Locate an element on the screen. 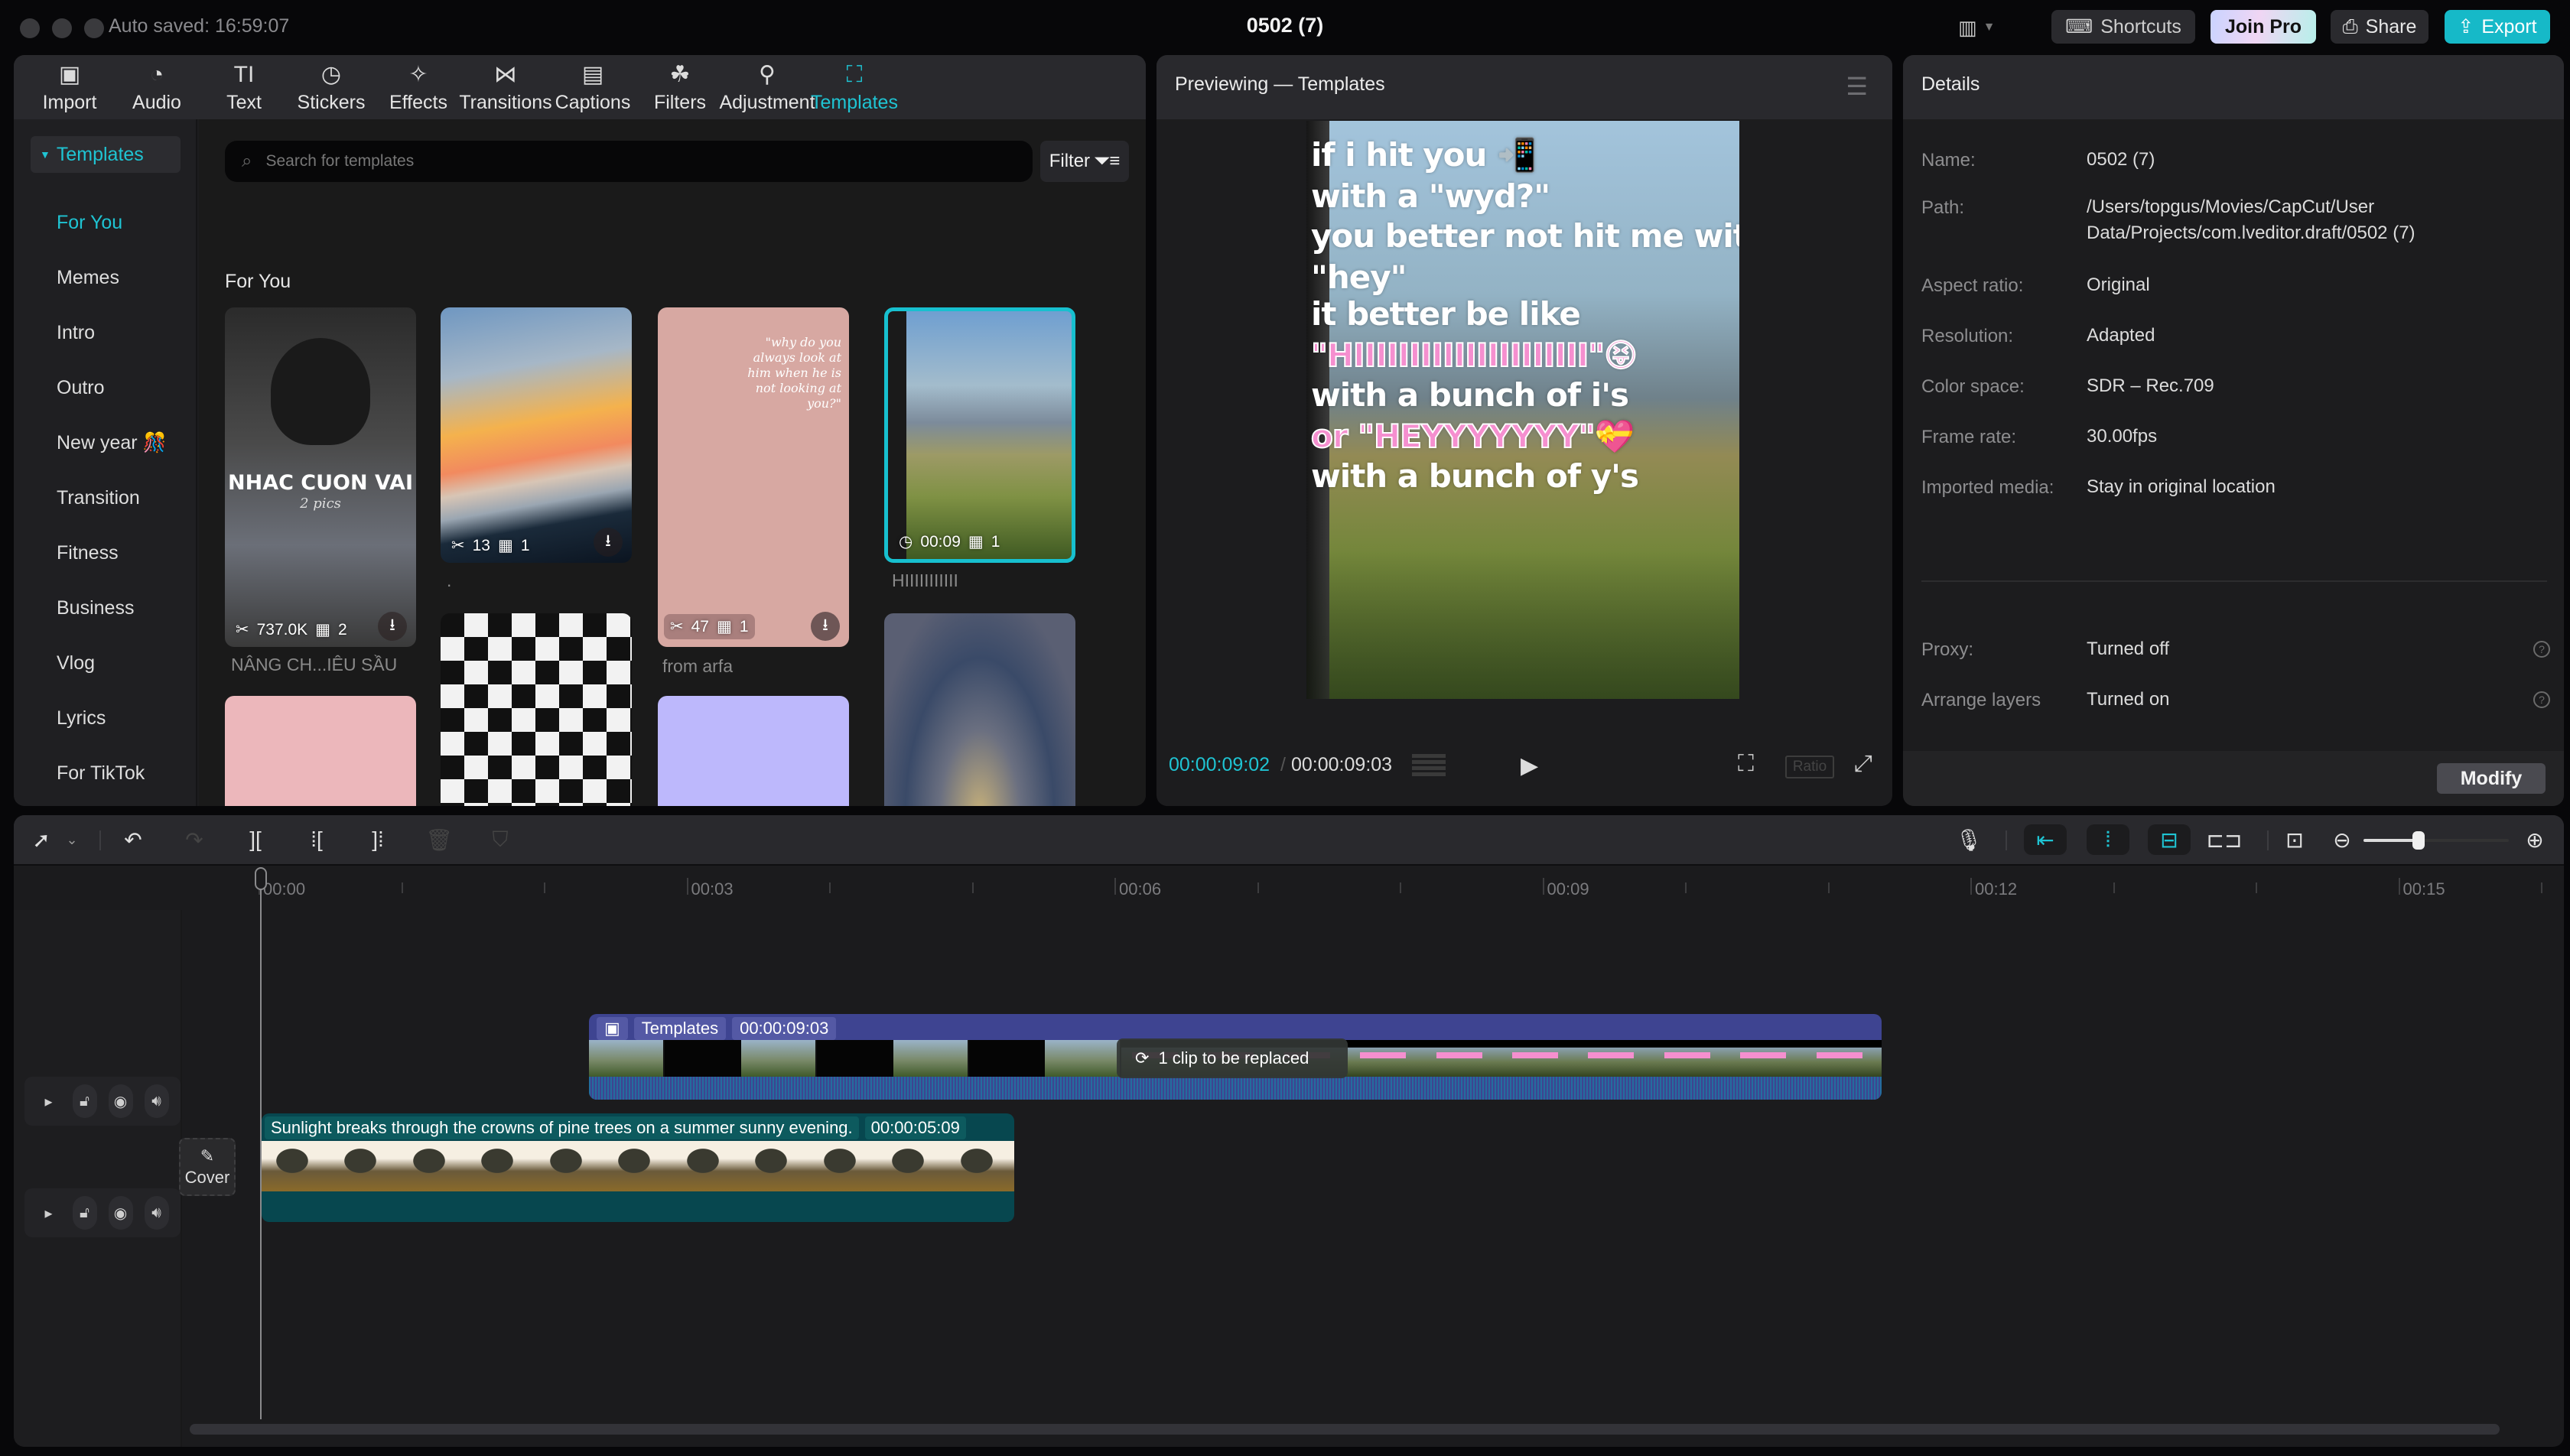 Image resolution: width=2570 pixels, height=1456 pixels. tab-transitions: ⋈ Transitions is located at coordinates (505, 87).